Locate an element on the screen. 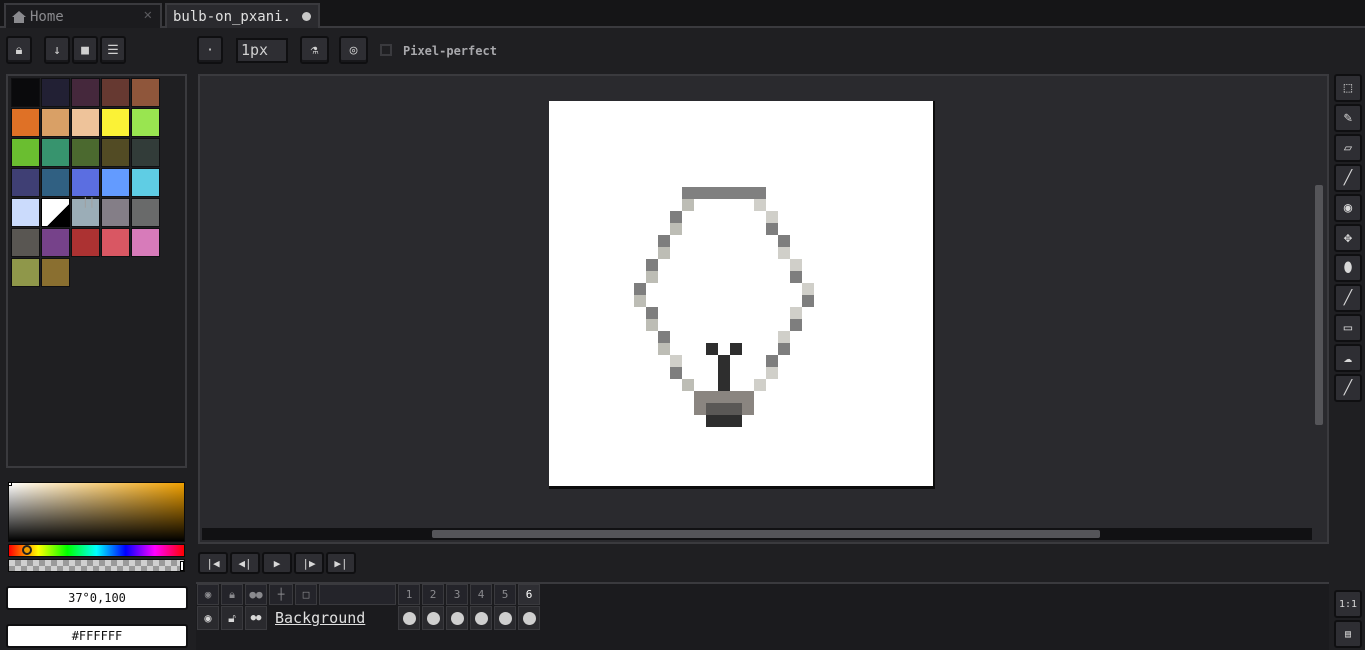  color-saturation-value-picker is located at coordinates (96, 512).